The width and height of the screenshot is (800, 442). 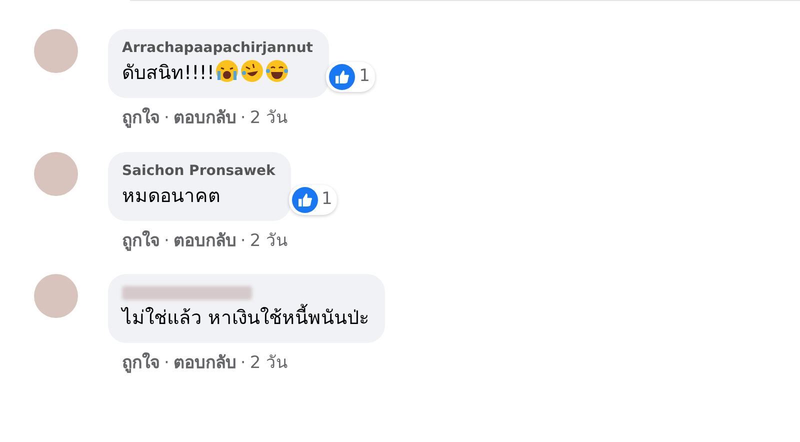 I want to click on comment-text: หมดอนาคต, so click(x=171, y=195).